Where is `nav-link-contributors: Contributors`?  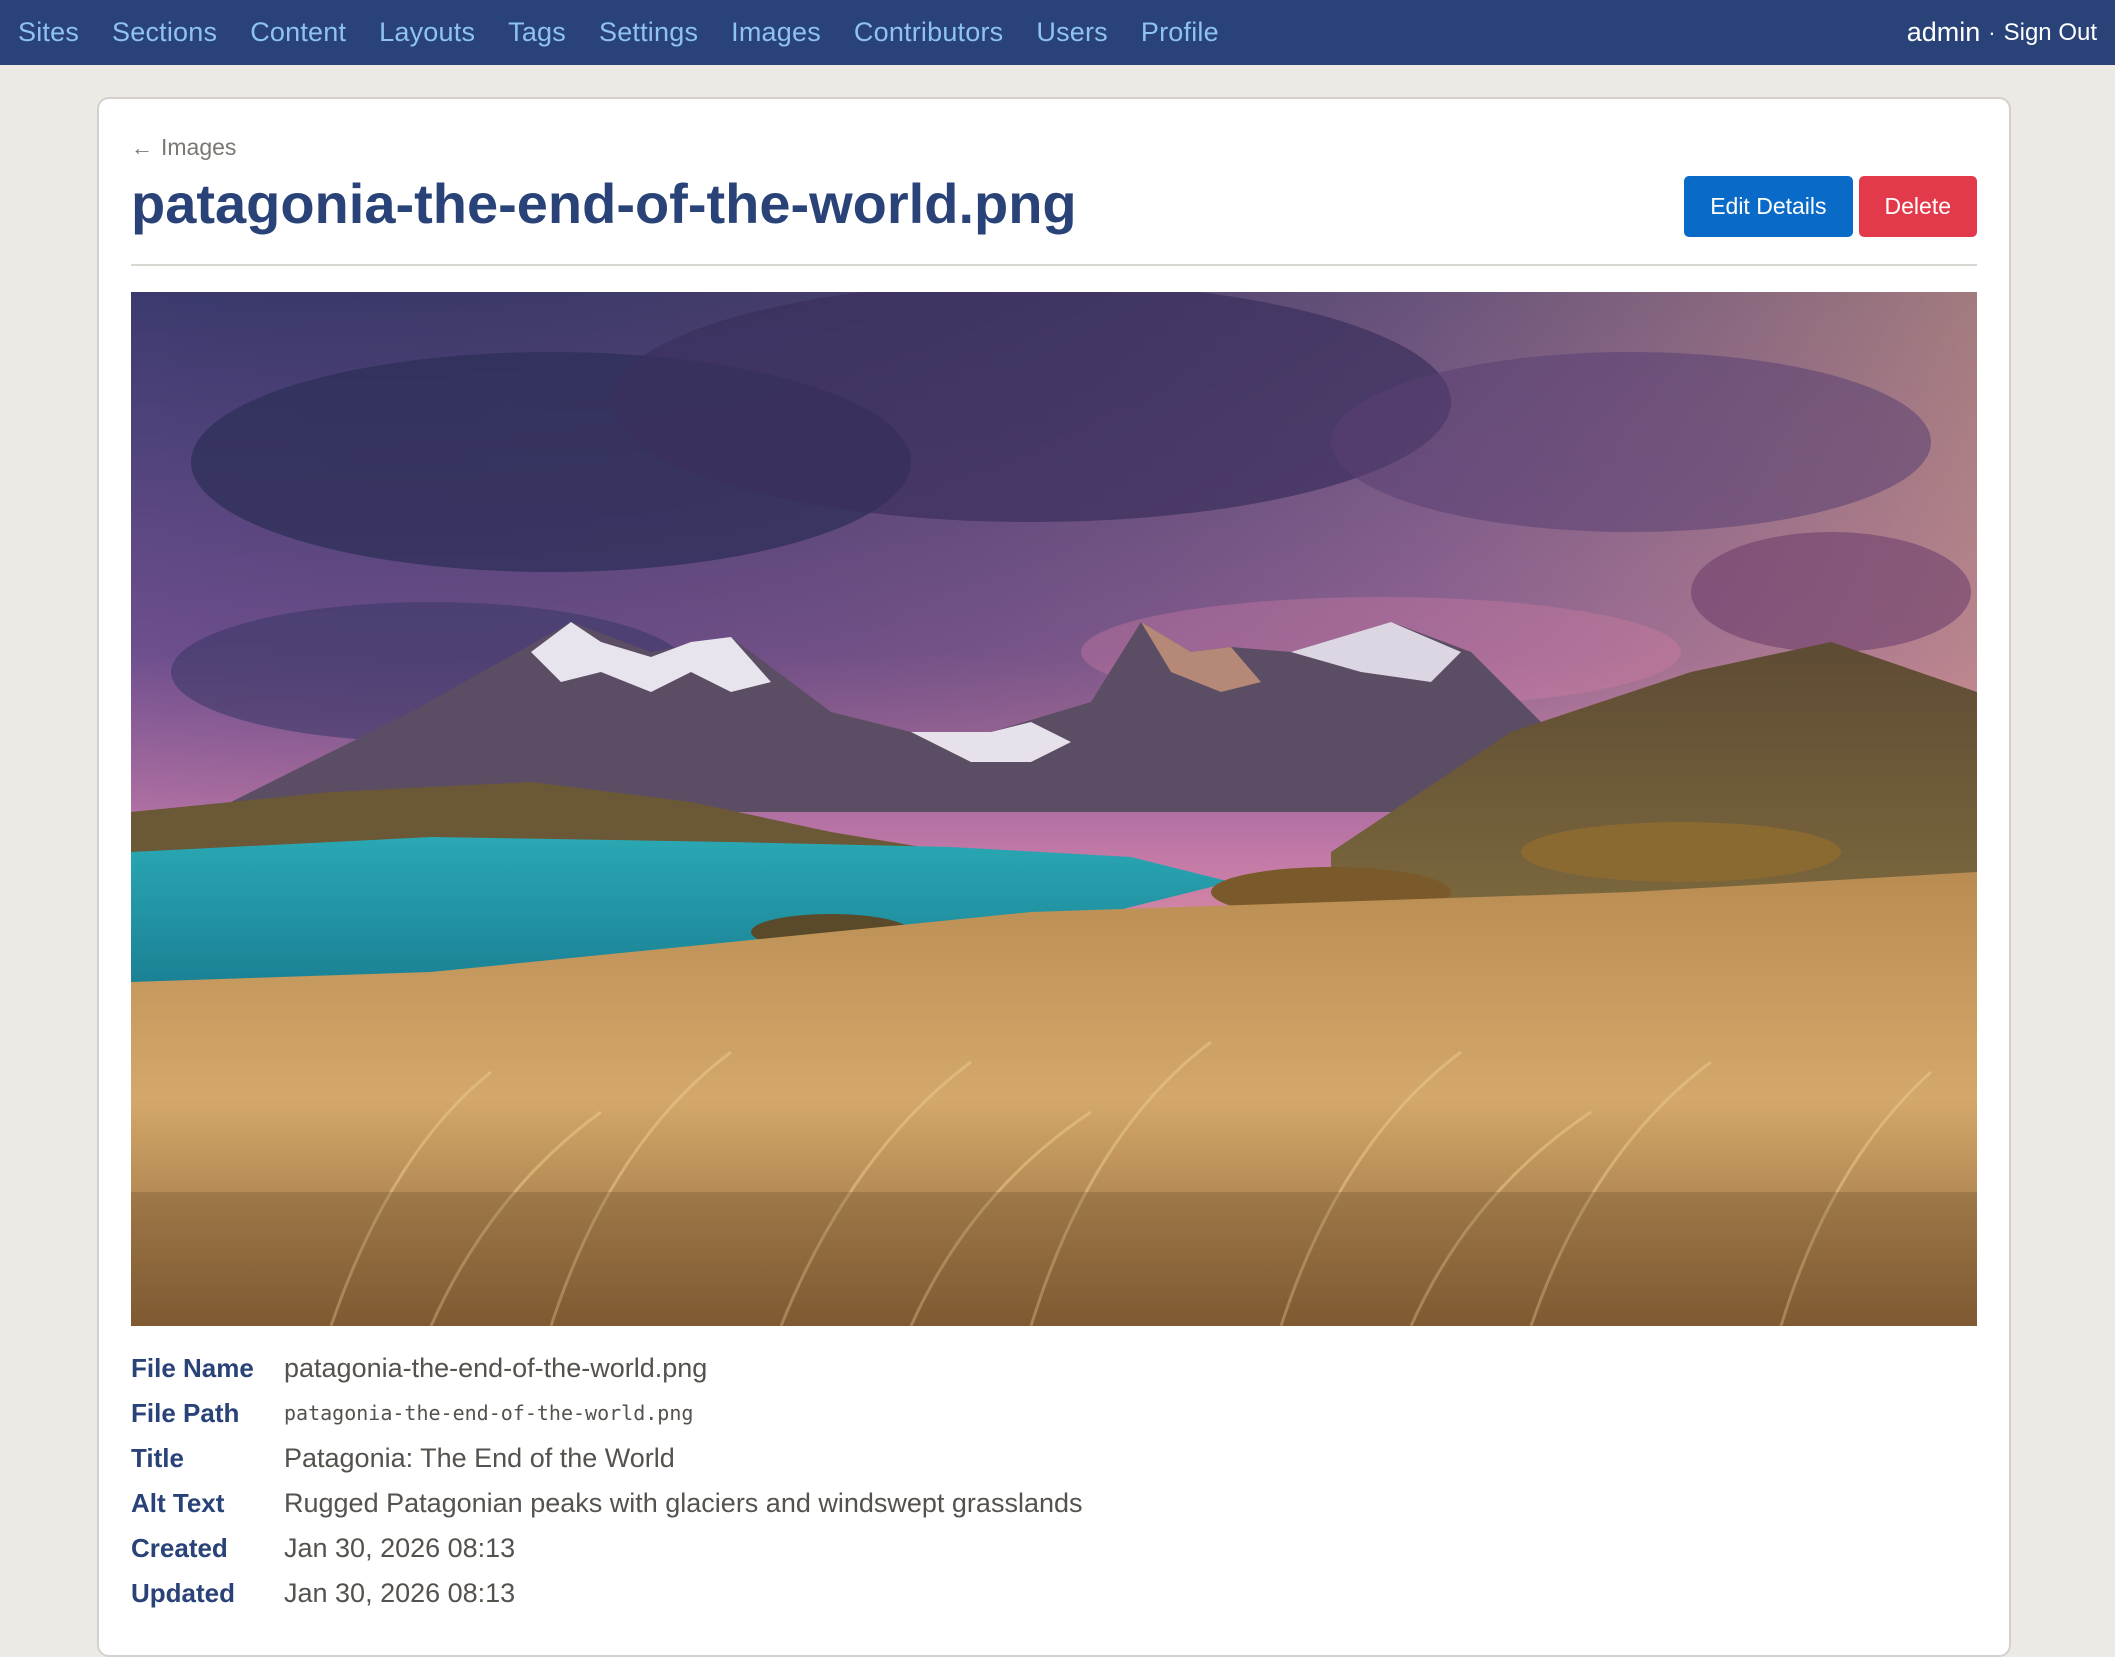 nav-link-contributors: Contributors is located at coordinates (928, 32).